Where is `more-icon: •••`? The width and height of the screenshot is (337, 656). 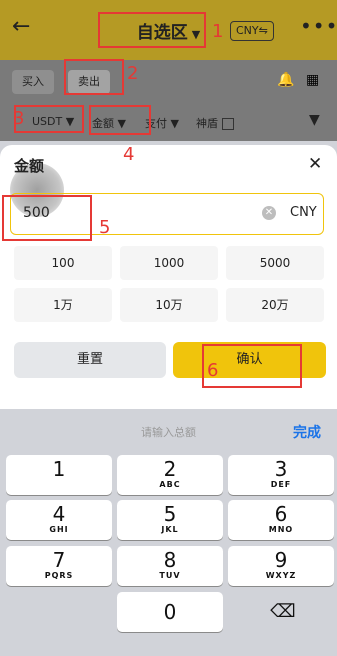 more-icon: ••• is located at coordinates (318, 26).